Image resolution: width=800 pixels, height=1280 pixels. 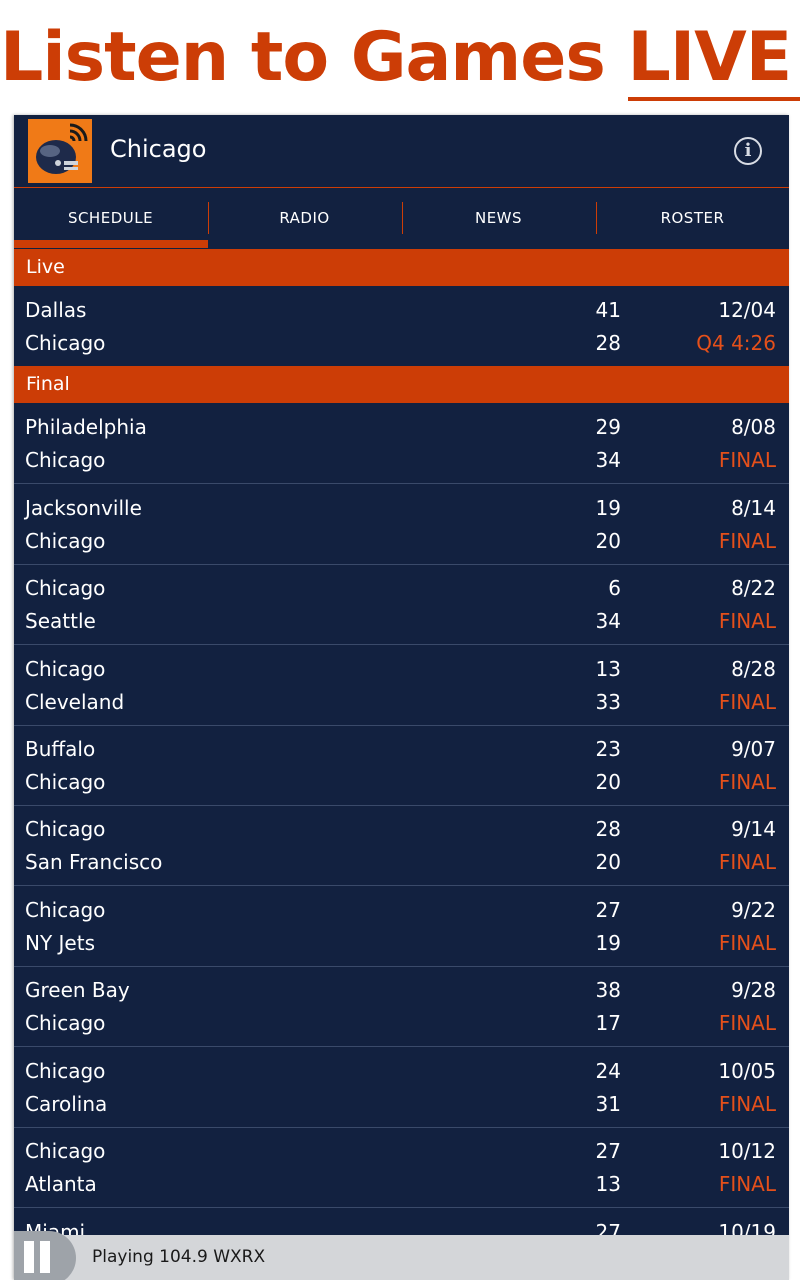 What do you see at coordinates (401, 604) in the screenshot?
I see `game-row: Chicago 6 8/22 Seattle 34 FINAL` at bounding box center [401, 604].